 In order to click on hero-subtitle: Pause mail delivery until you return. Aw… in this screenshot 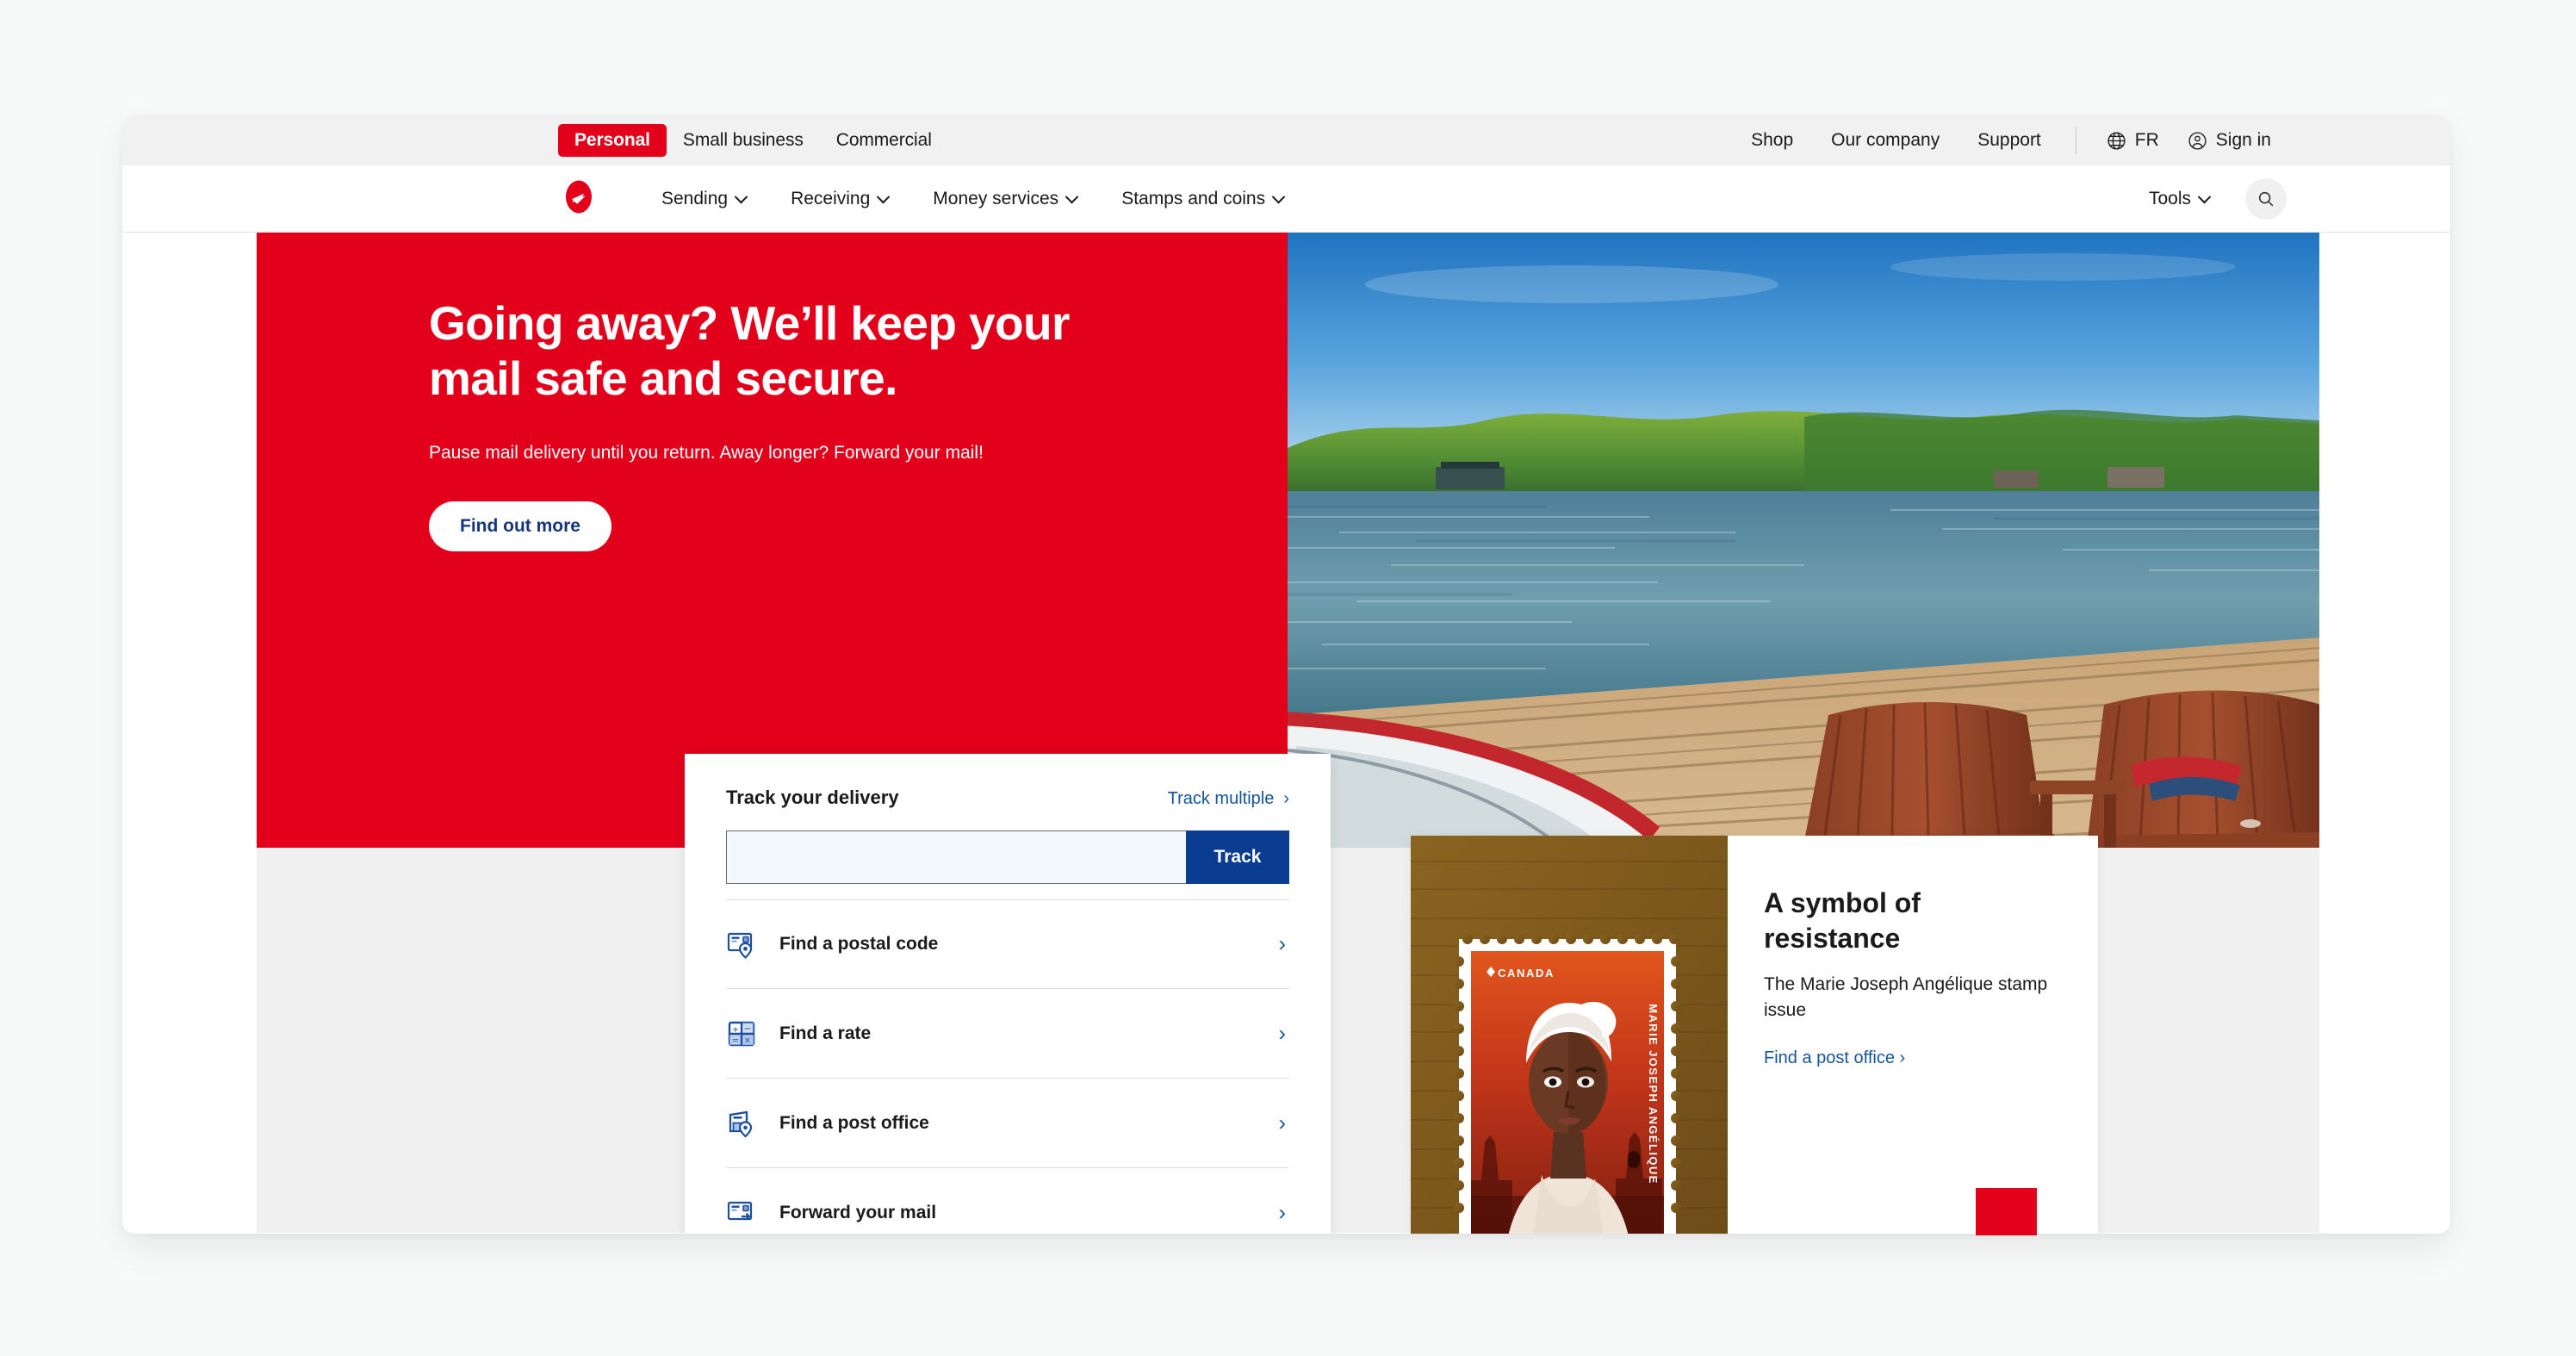, I will do `click(706, 452)`.